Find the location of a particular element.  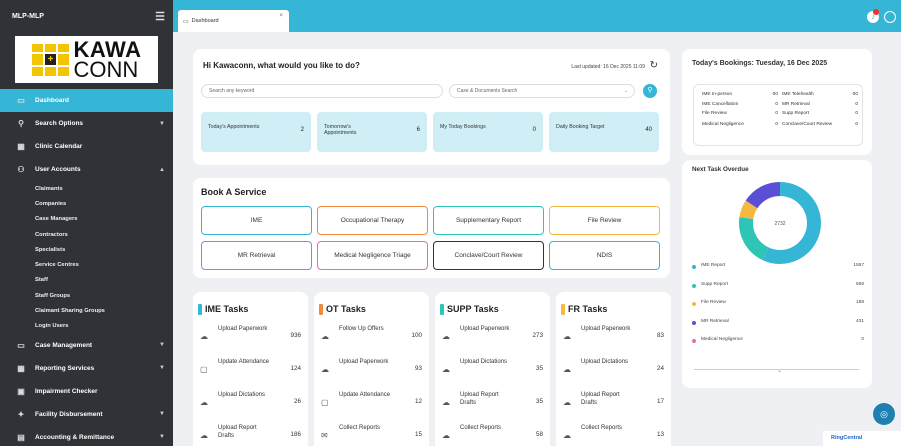

sidebar-item-impairment-checker: ▣ Impairment Checker is located at coordinates (86, 391).